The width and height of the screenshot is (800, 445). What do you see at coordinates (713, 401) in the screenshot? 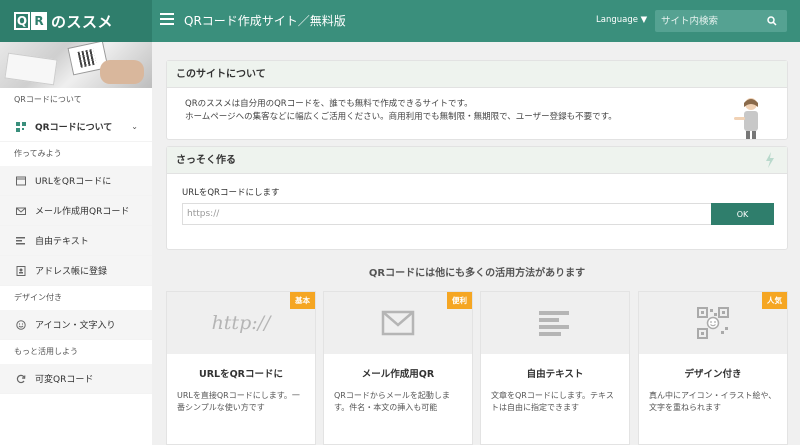
I see `feature-description: 真ん中にアイコン・イラスト絵や、文字を重ねられます` at bounding box center [713, 401].